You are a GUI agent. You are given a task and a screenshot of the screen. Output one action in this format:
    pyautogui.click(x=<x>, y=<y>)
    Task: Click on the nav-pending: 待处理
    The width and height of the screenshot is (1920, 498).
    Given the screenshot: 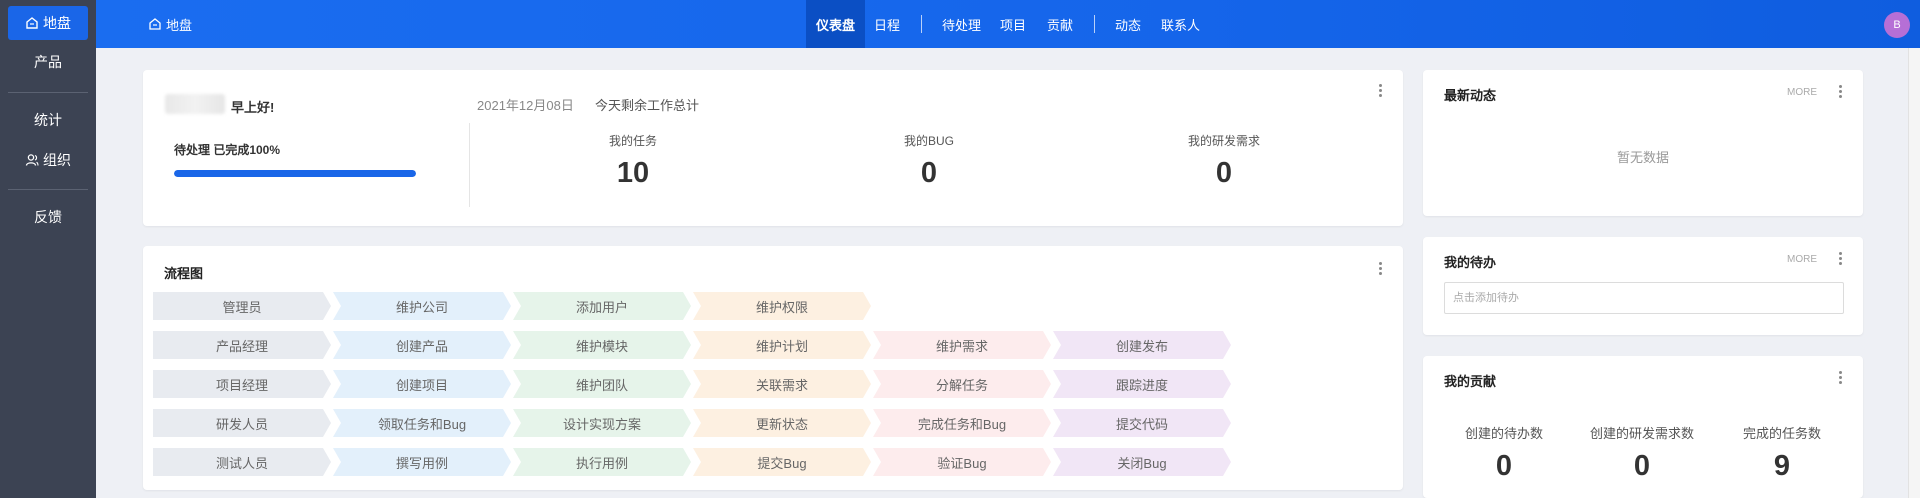 What is the action you would take?
    pyautogui.click(x=961, y=24)
    